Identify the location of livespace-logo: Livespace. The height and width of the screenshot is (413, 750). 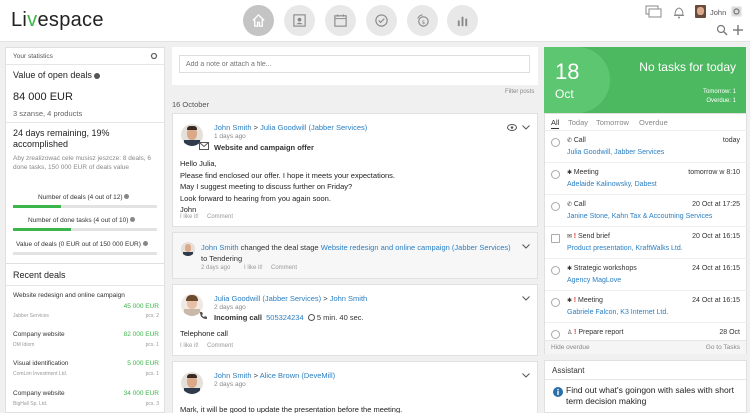
(57, 20).